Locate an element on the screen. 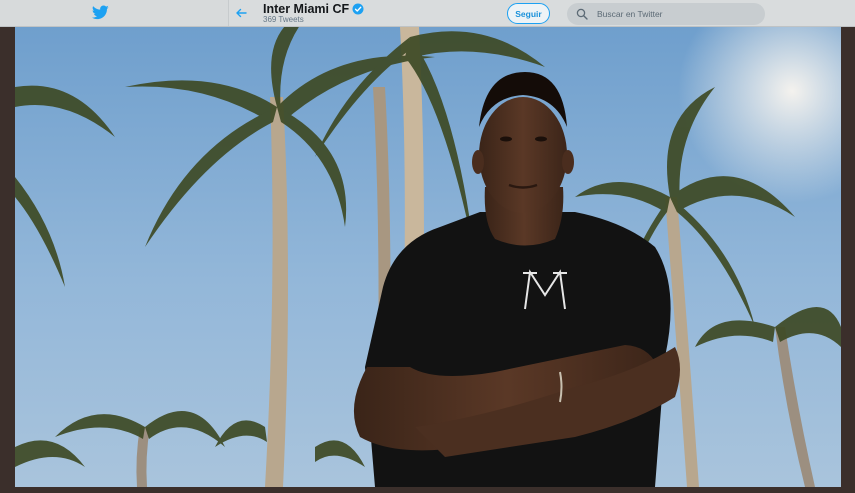  verified-badge-icon is located at coordinates (358, 9).